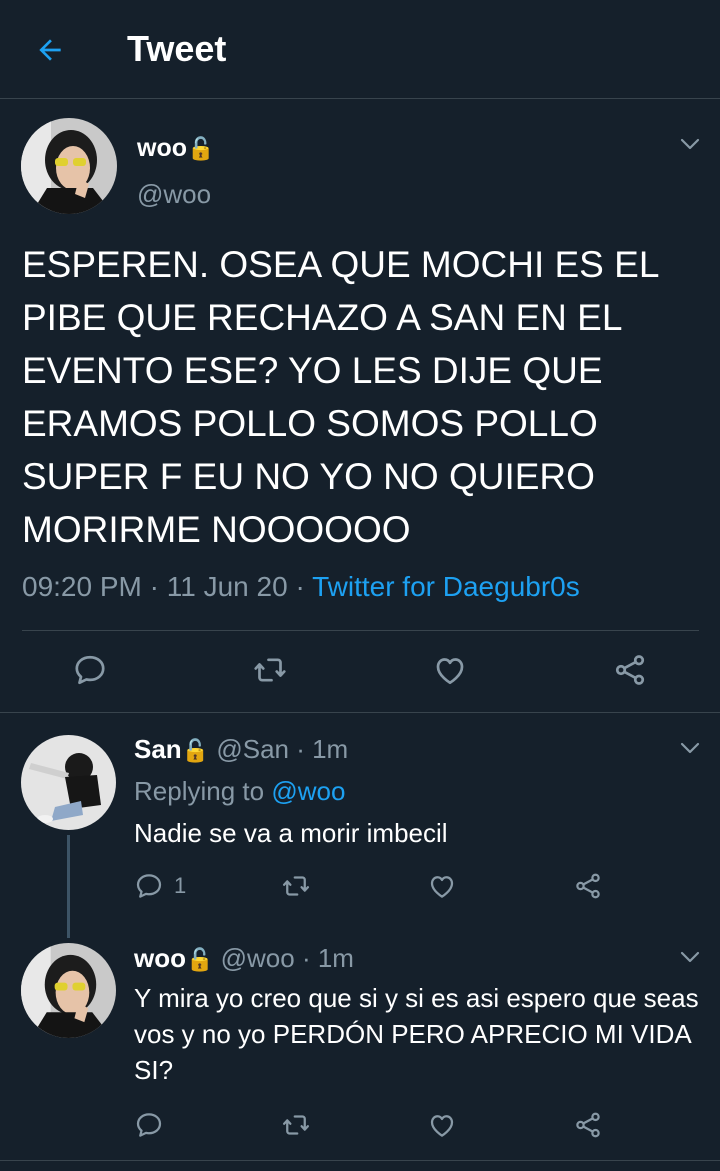 The width and height of the screenshot is (720, 1171). Describe the element at coordinates (227, 586) in the screenshot. I see `tweet-date: 11 Jun 20` at that location.